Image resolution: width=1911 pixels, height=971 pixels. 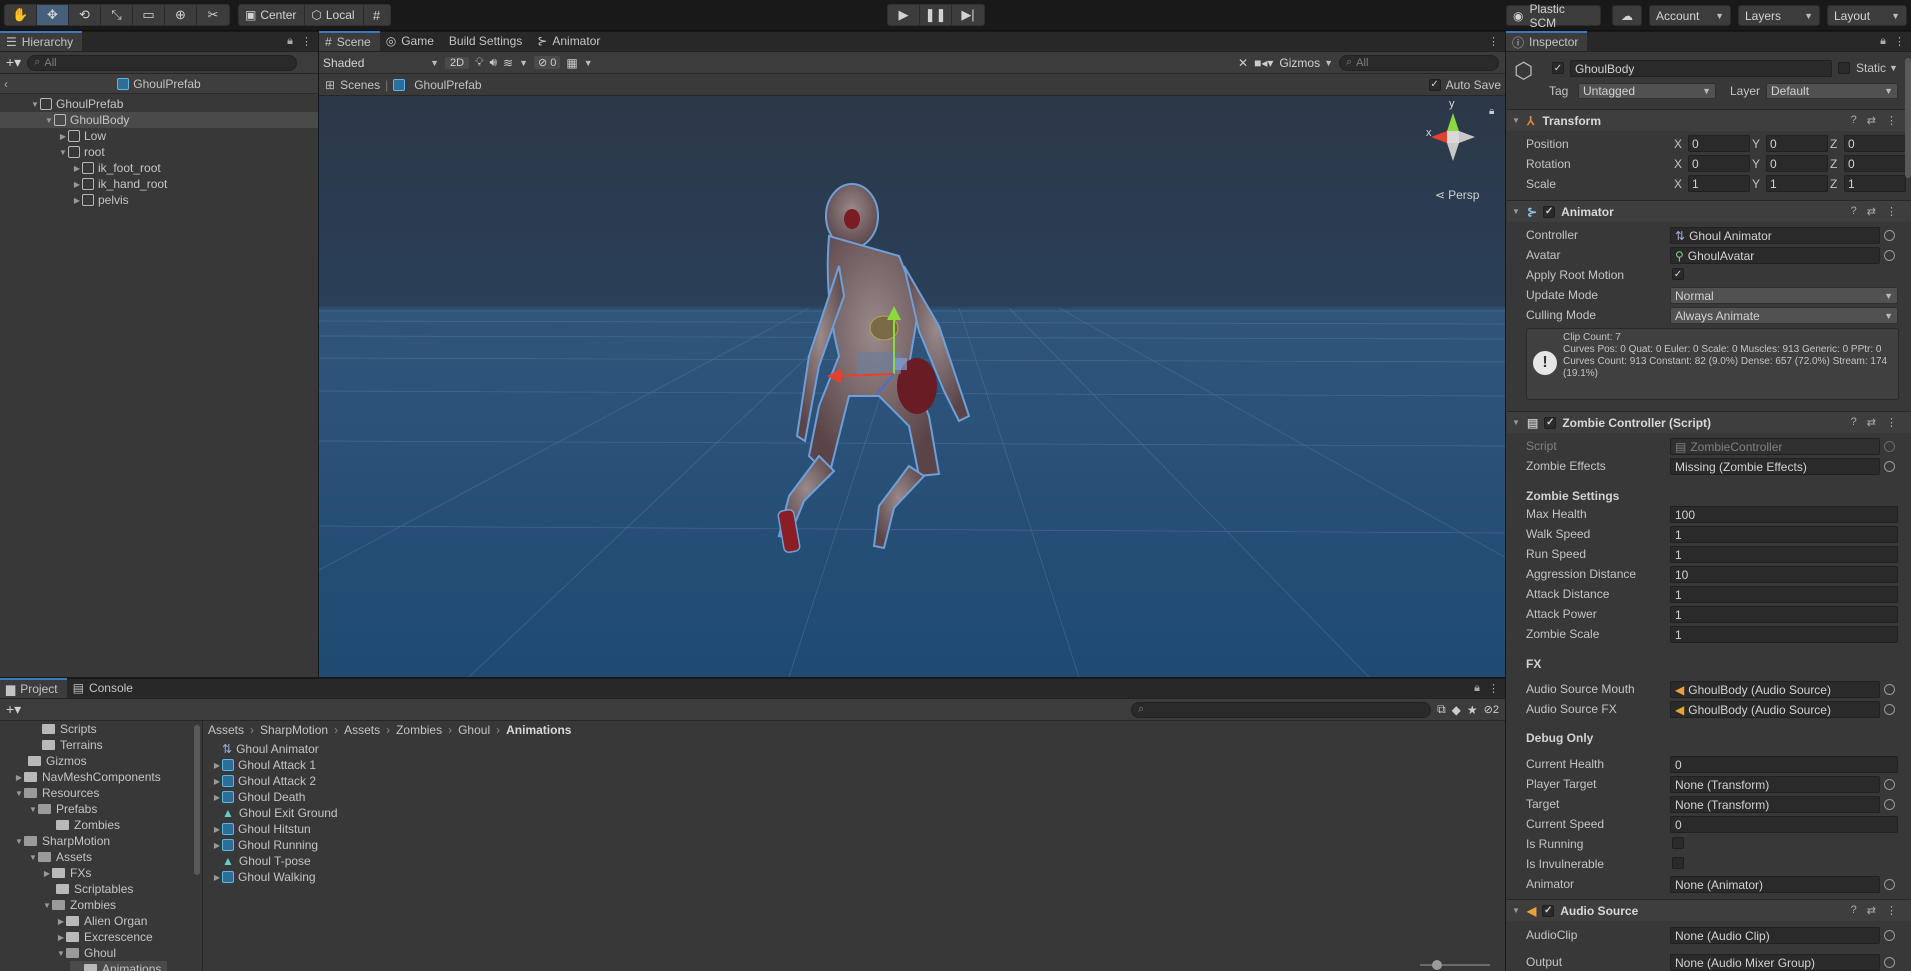 I want to click on asset-item: ▲ Ghoul T-pose, so click(x=261, y=861).